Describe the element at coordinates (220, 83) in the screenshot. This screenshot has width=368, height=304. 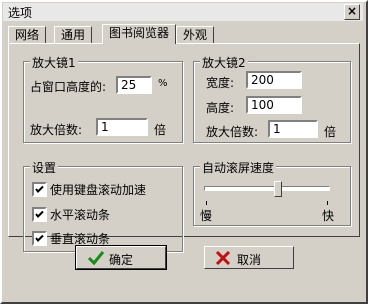
I see `magnifier2-width-label: 宽度:` at that location.